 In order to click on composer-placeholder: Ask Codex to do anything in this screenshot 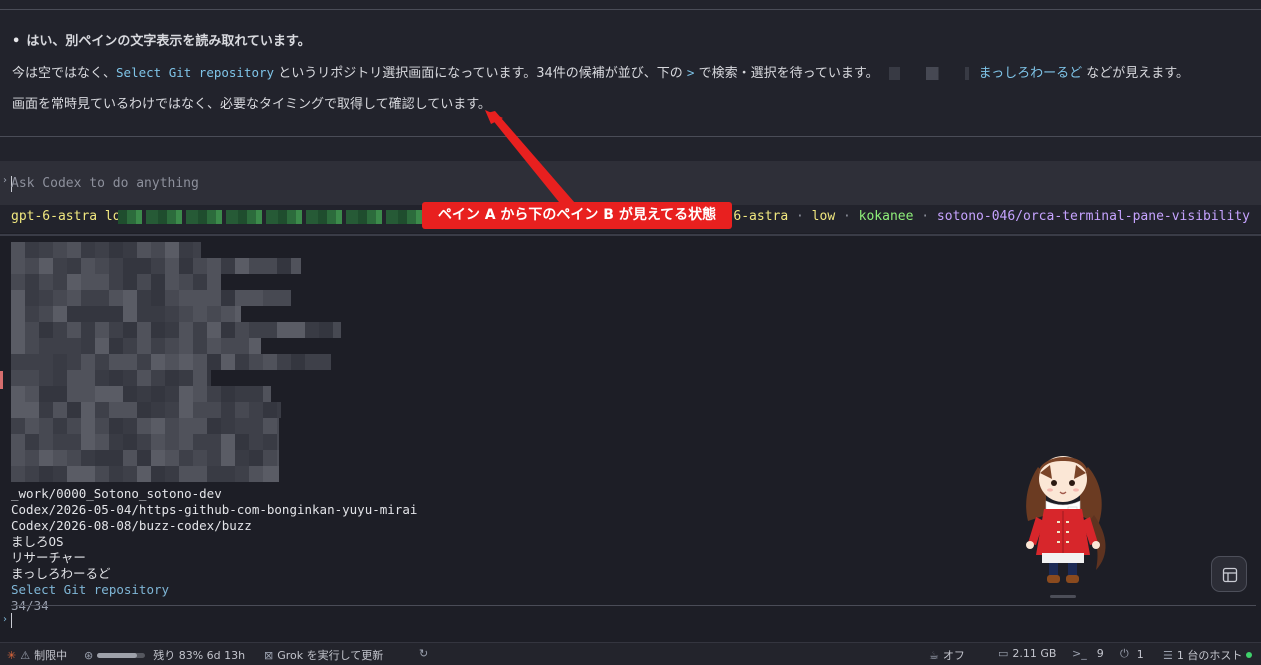, I will do `click(105, 183)`.